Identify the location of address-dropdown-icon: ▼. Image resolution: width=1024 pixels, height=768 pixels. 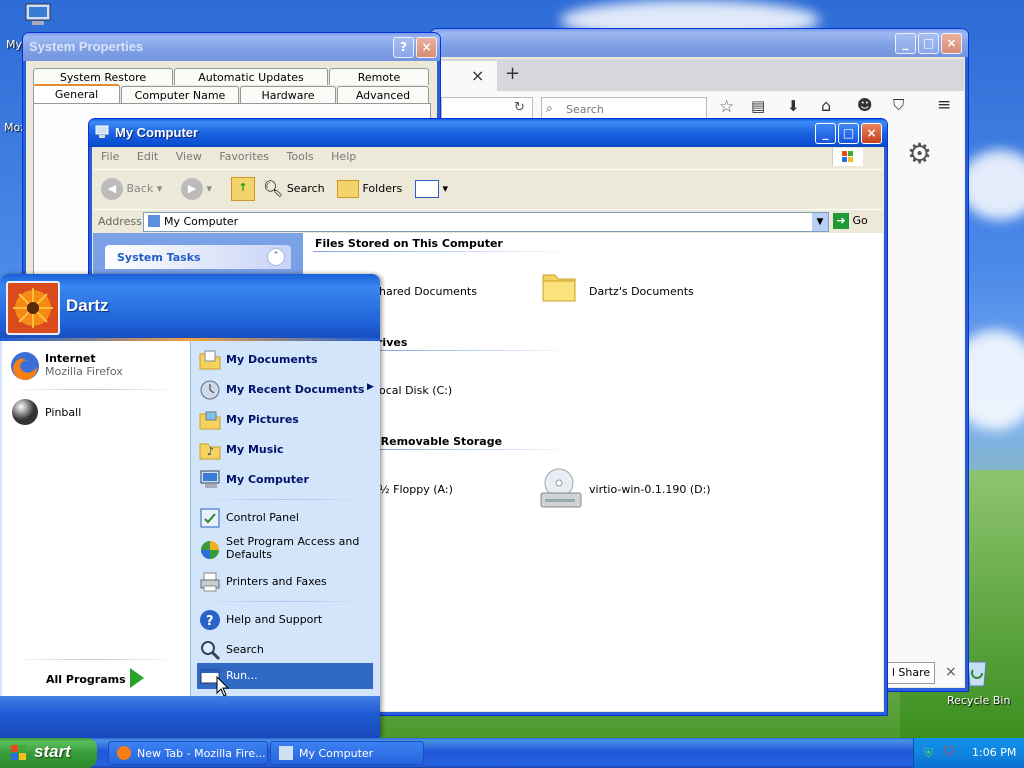
(820, 222).